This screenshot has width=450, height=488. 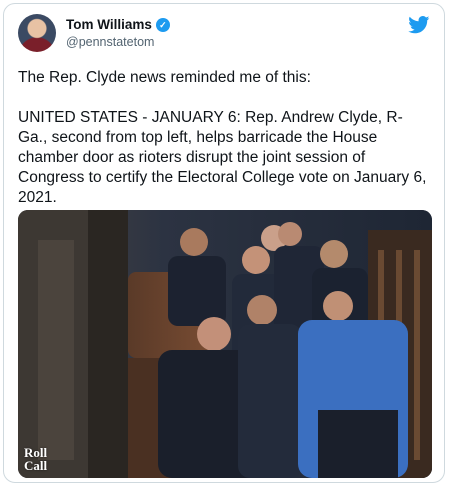 What do you see at coordinates (109, 24) in the screenshot?
I see `author-name: Tom Williams` at bounding box center [109, 24].